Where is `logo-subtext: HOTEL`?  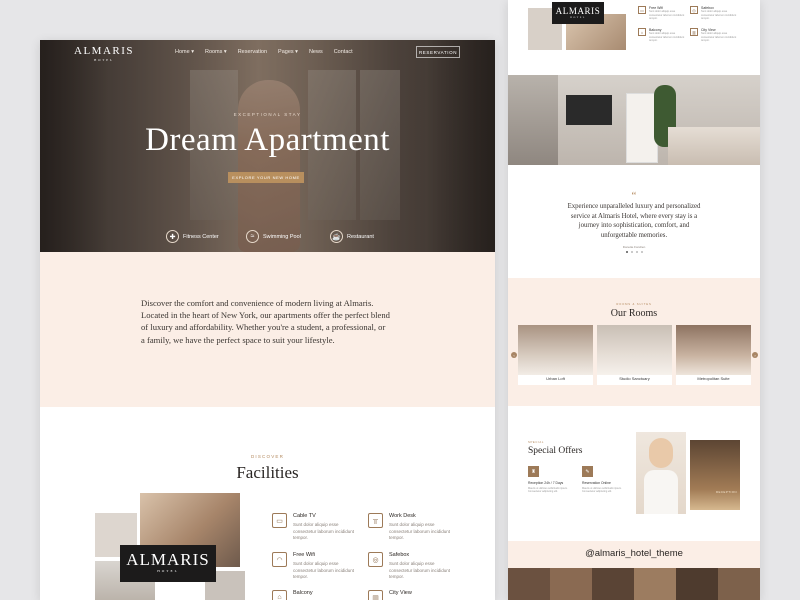 logo-subtext: HOTEL is located at coordinates (104, 60).